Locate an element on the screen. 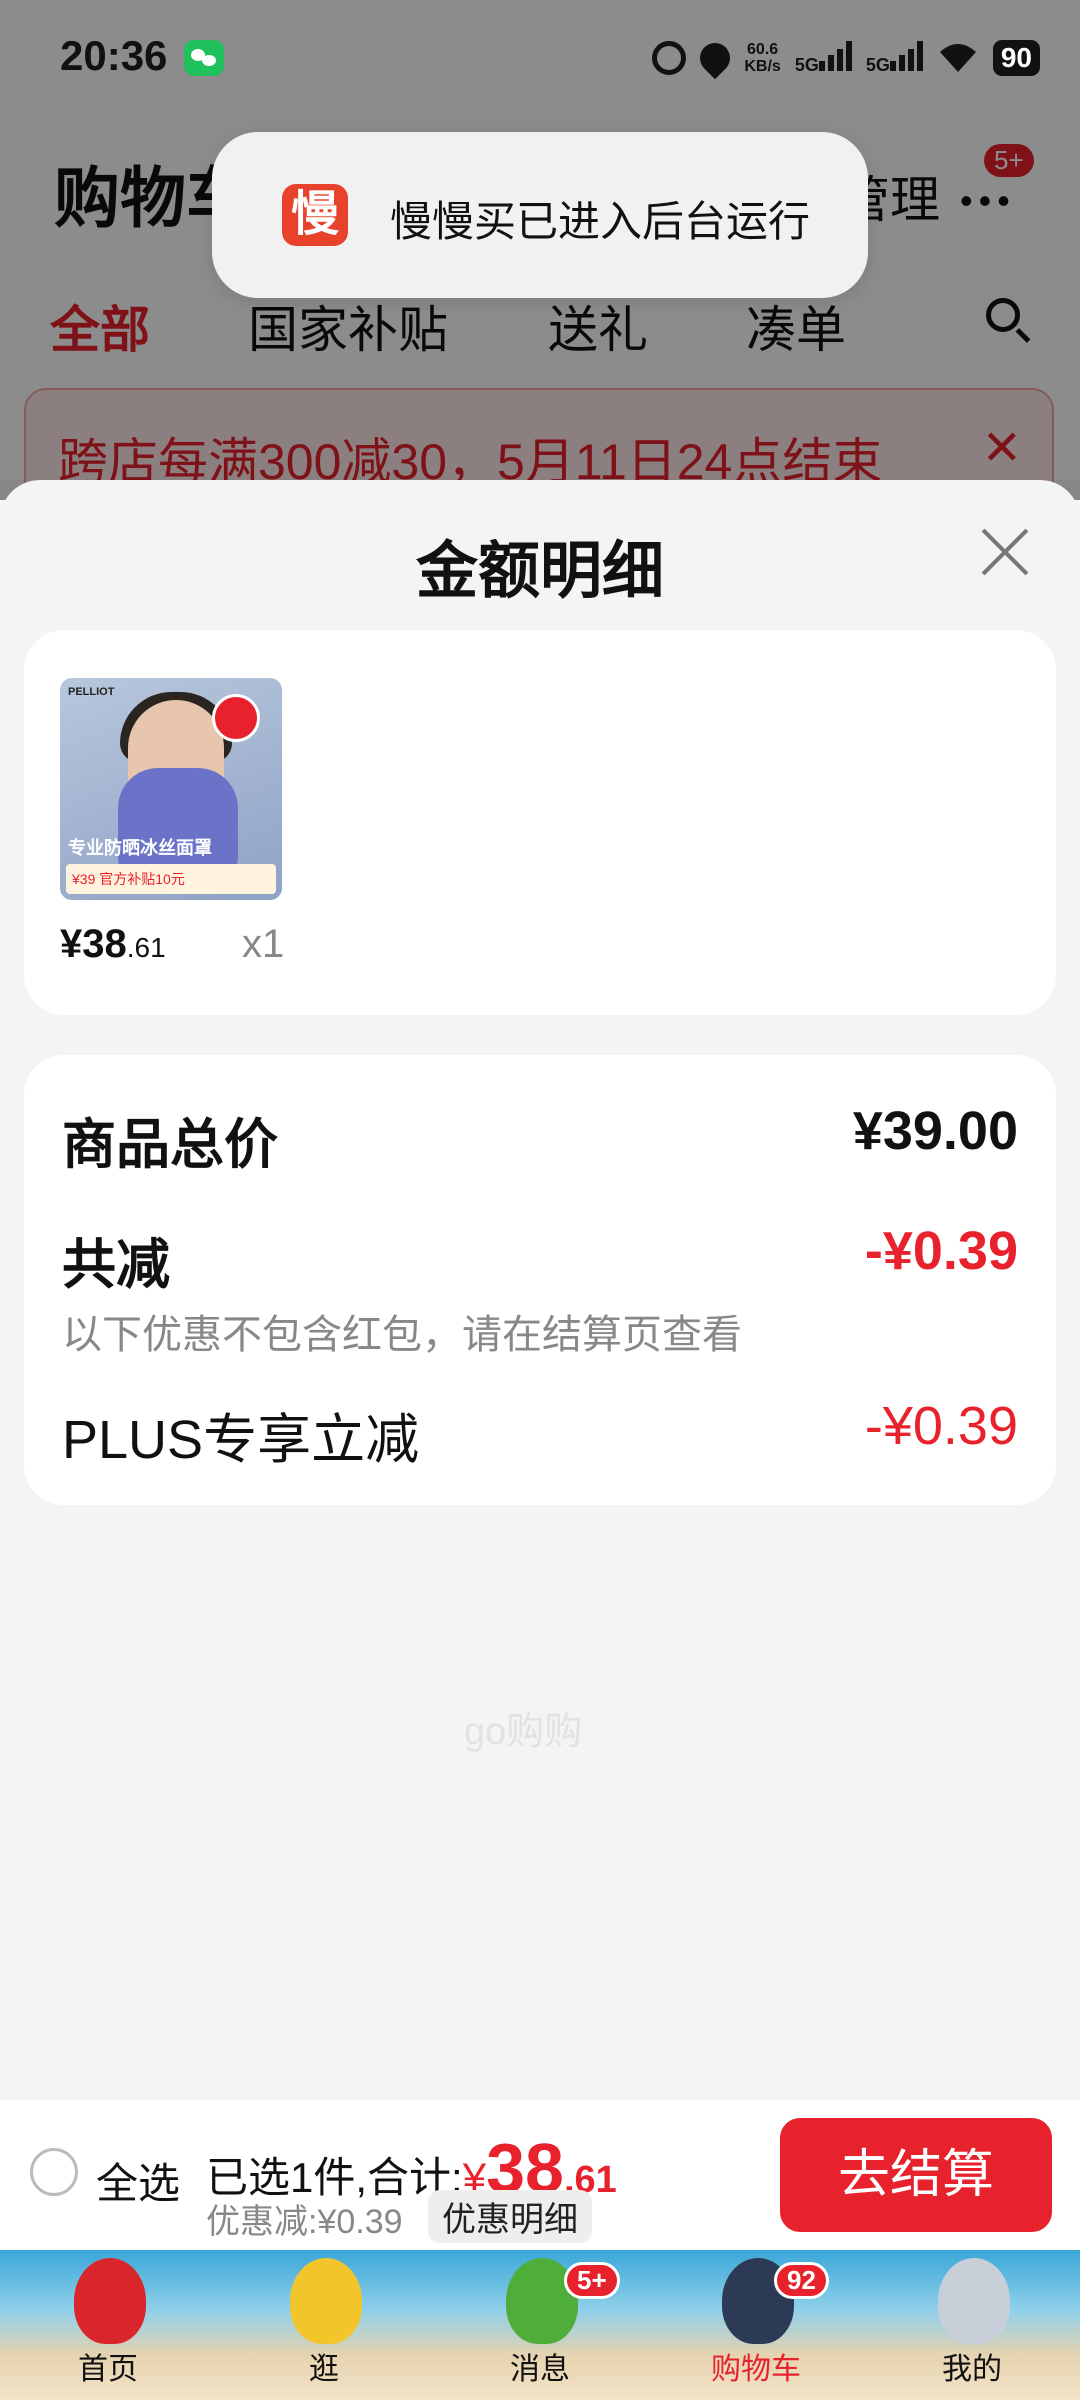 Image resolution: width=1080 pixels, height=2400 pixels. product-quantity: x1 is located at coordinates (263, 944).